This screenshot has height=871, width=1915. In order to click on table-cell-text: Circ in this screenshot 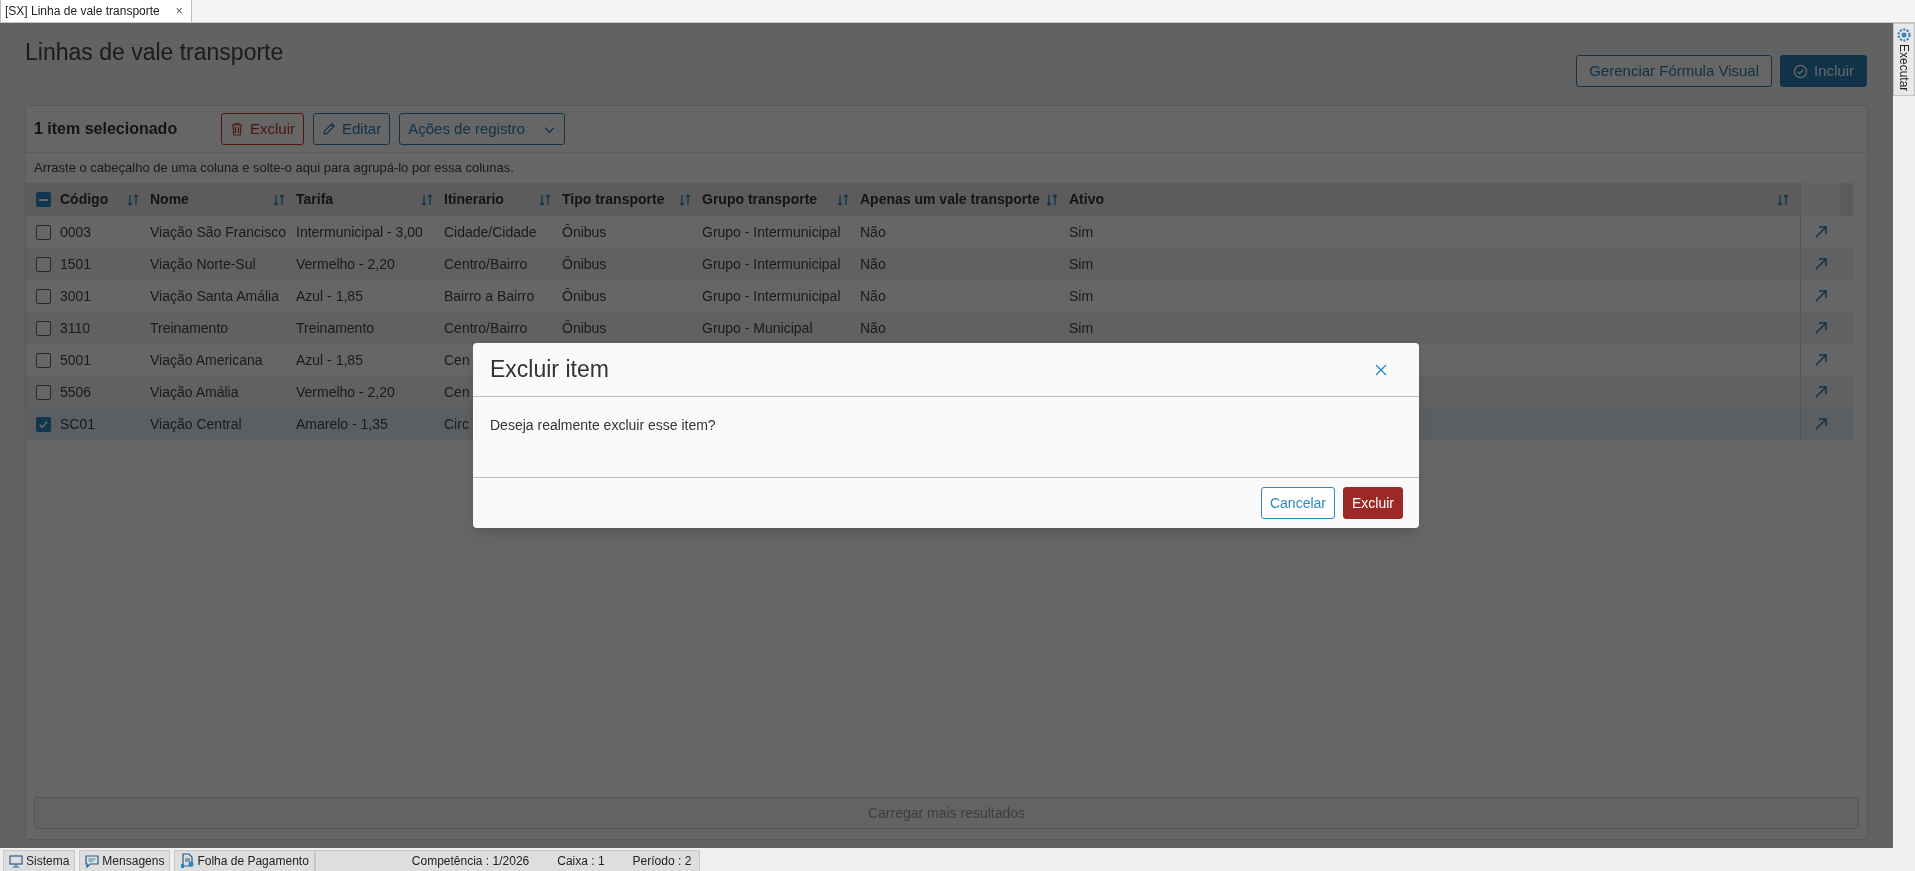, I will do `click(456, 424)`.